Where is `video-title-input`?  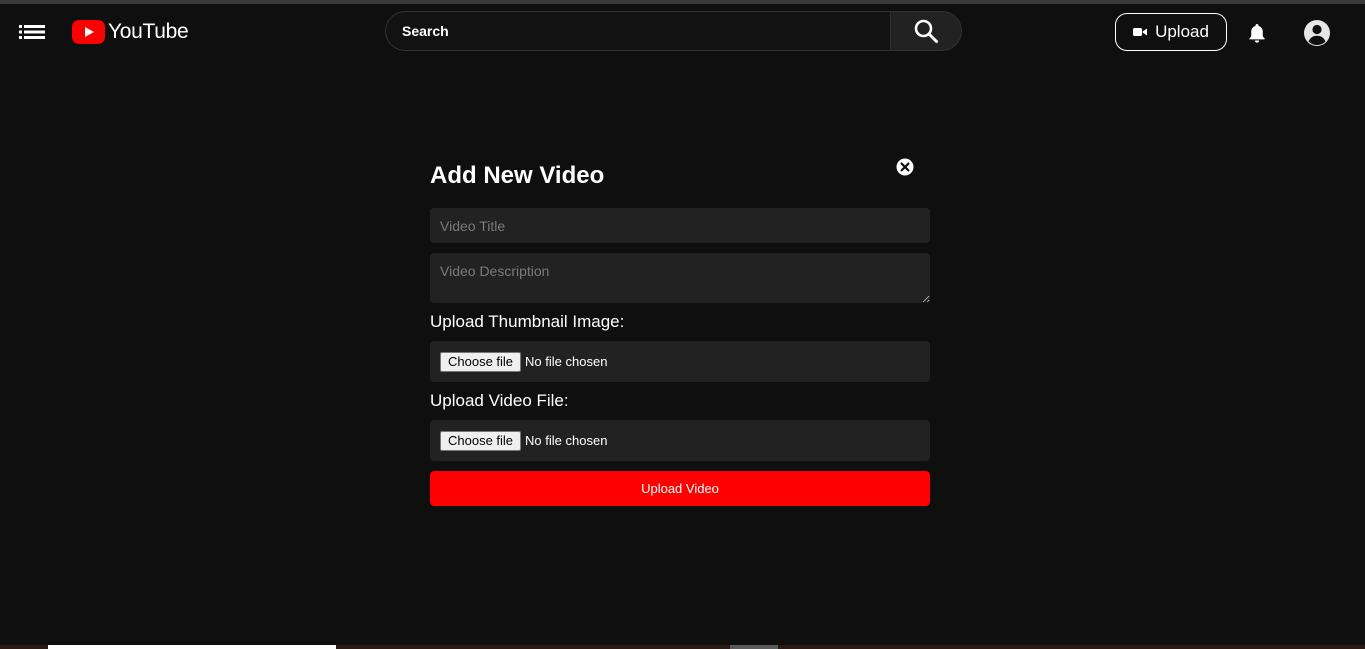 video-title-input is located at coordinates (680, 225).